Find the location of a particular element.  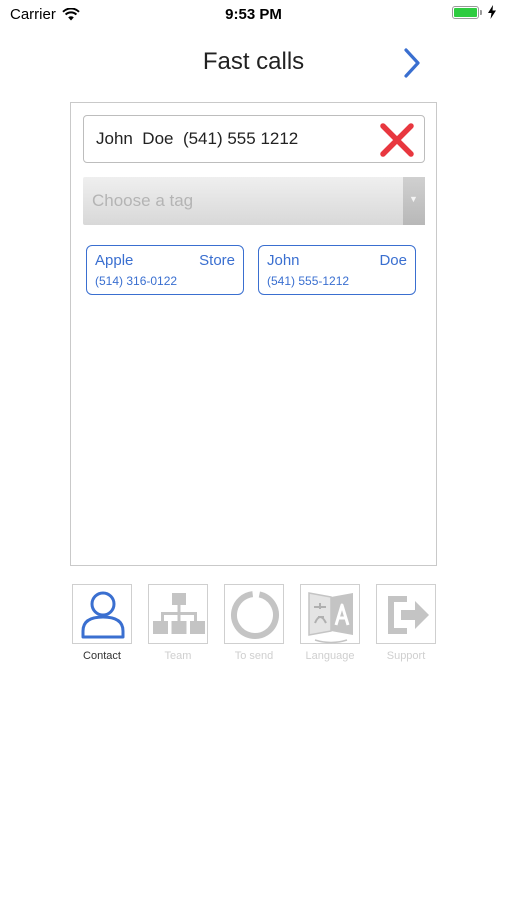

next-button is located at coordinates (412, 63).